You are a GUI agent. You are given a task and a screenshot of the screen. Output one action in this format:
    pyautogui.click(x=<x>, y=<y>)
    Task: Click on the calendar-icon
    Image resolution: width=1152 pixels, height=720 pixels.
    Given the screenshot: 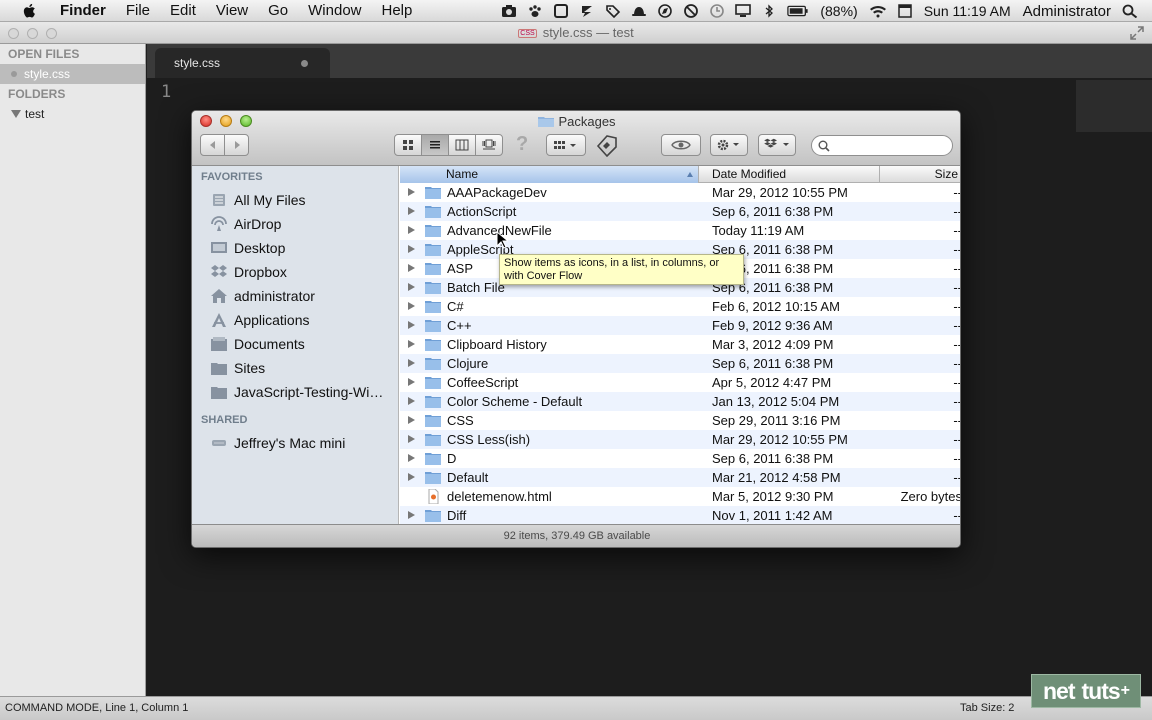 What is the action you would take?
    pyautogui.click(x=905, y=11)
    